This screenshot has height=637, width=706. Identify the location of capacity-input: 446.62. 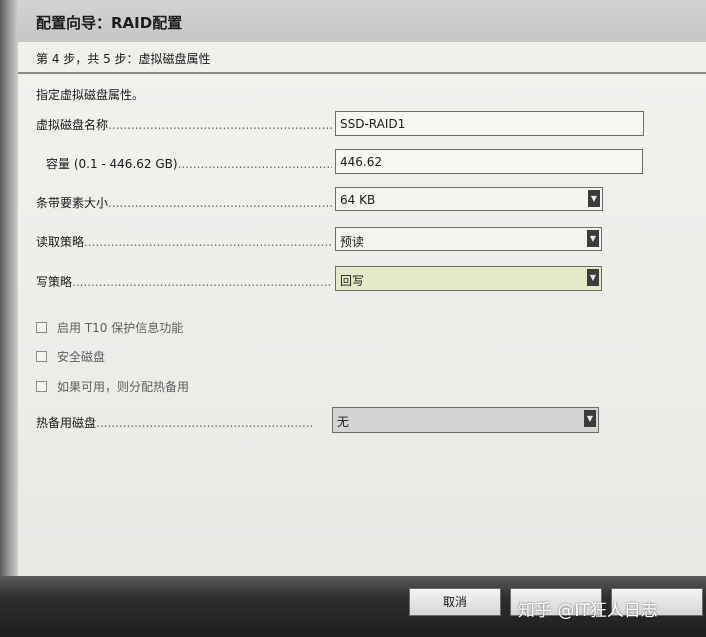
(489, 161).